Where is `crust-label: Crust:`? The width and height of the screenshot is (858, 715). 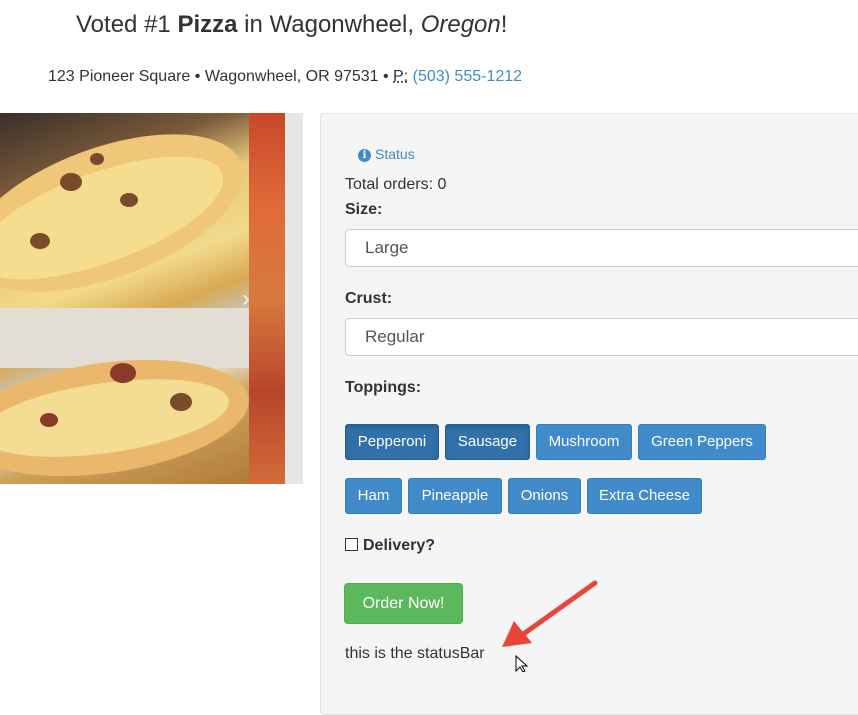
crust-label: Crust: is located at coordinates (369, 298).